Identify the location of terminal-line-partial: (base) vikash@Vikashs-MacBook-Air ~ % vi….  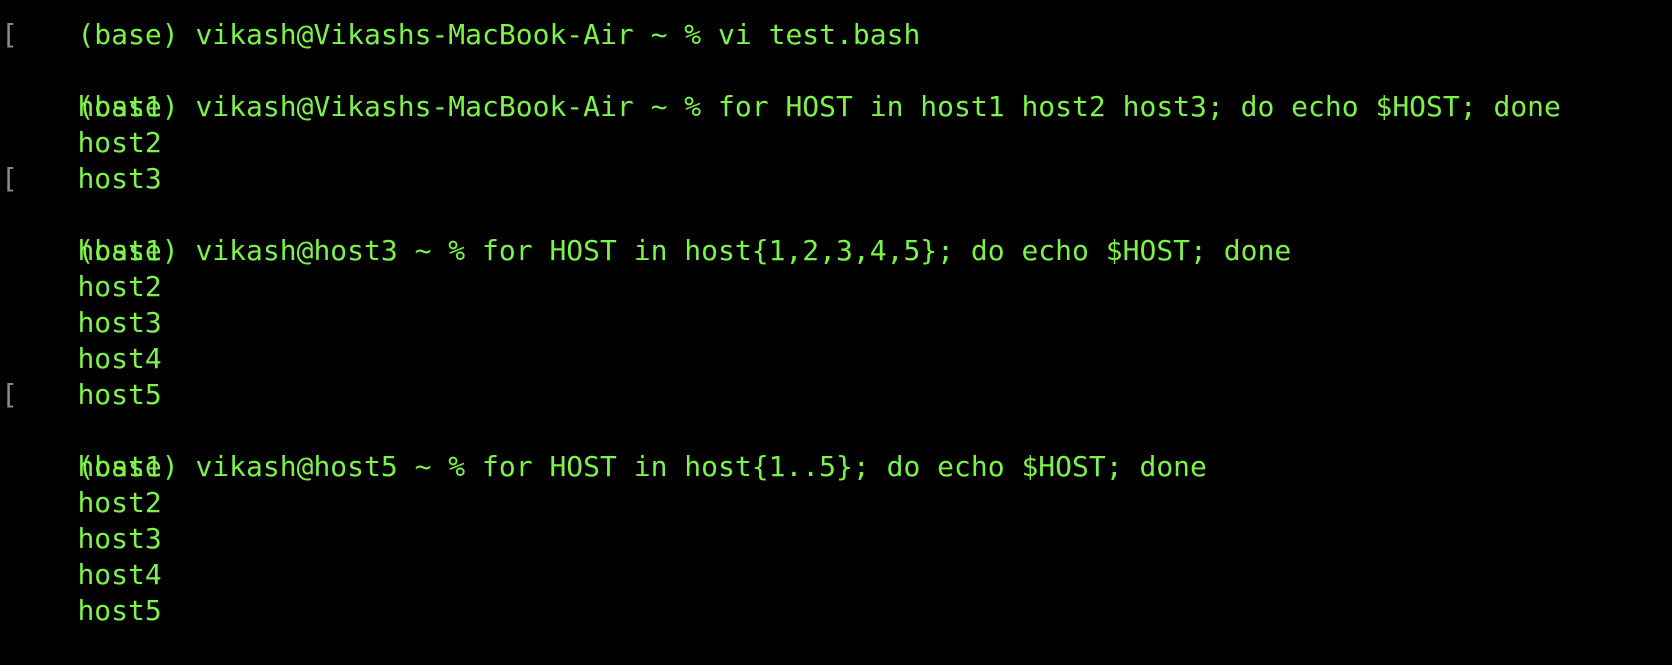
(836, 25).